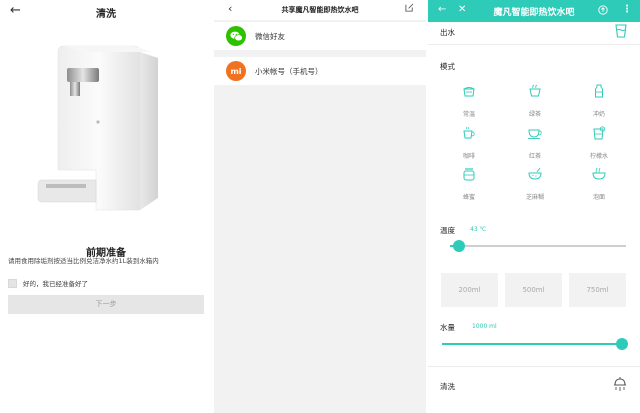  Describe the element at coordinates (469, 174) in the screenshot. I see `honey-icon` at that location.